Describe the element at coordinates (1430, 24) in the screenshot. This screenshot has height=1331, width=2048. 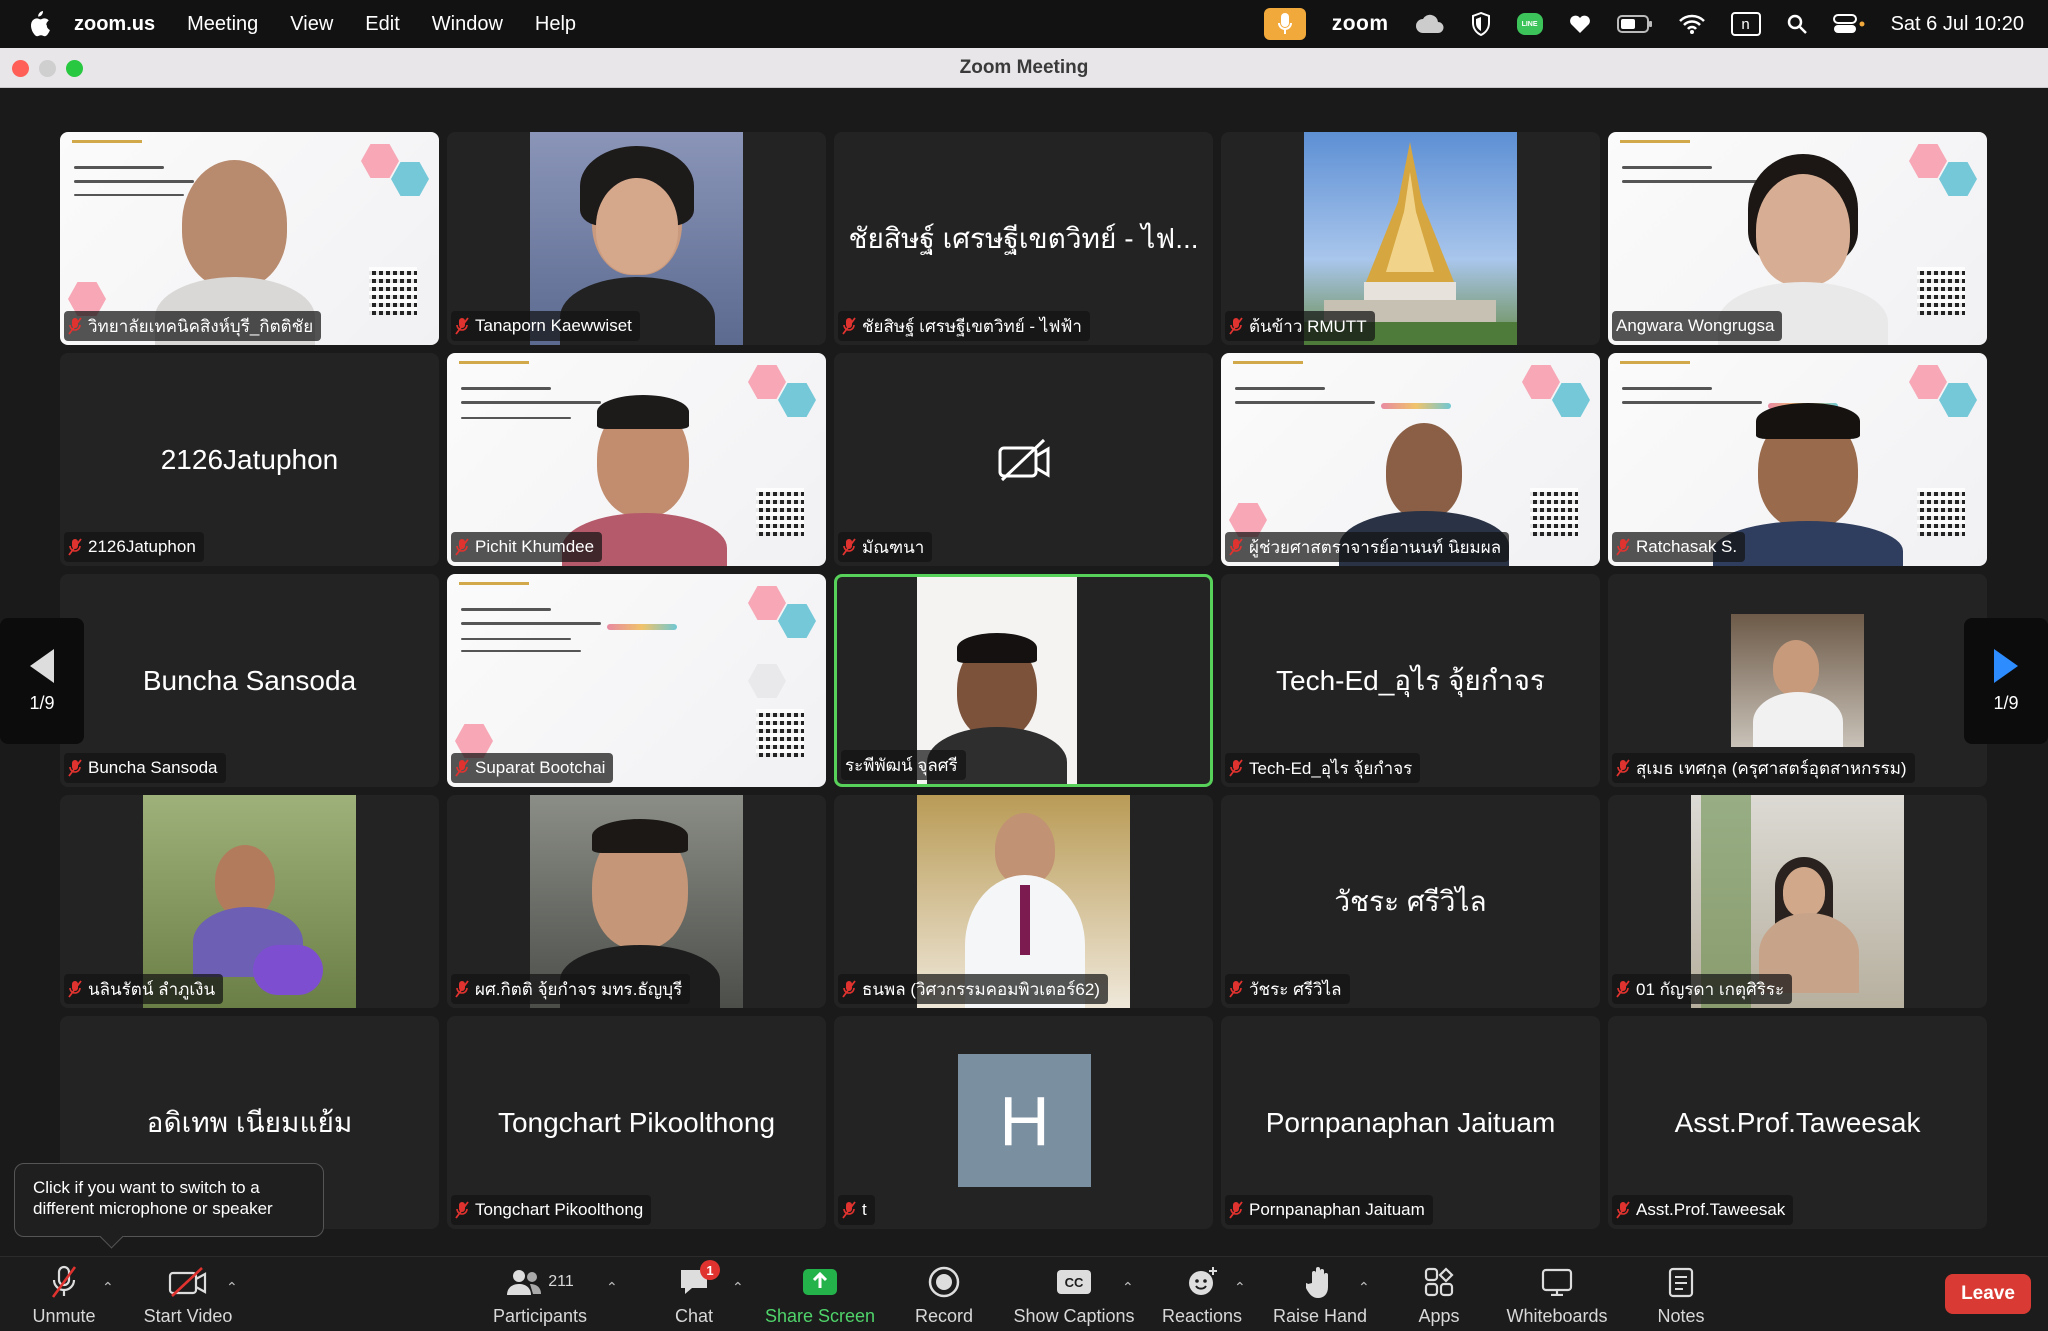
I see `cloud-icon` at that location.